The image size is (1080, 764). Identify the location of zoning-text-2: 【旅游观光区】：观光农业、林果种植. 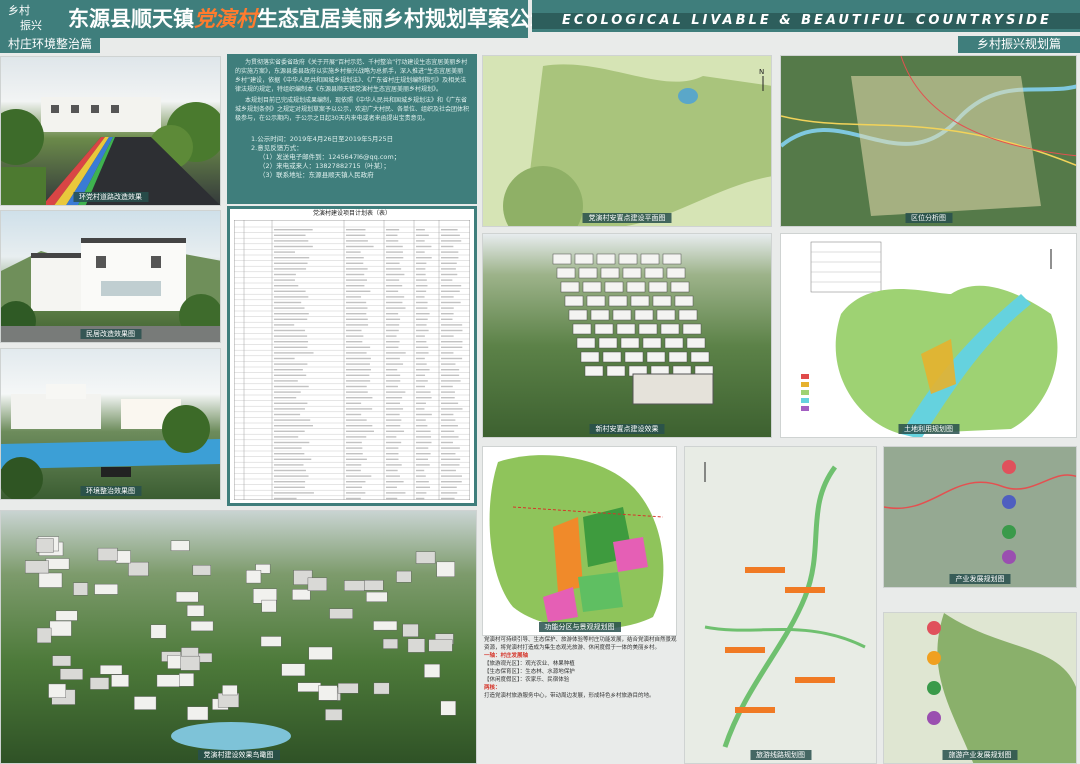
(580, 664).